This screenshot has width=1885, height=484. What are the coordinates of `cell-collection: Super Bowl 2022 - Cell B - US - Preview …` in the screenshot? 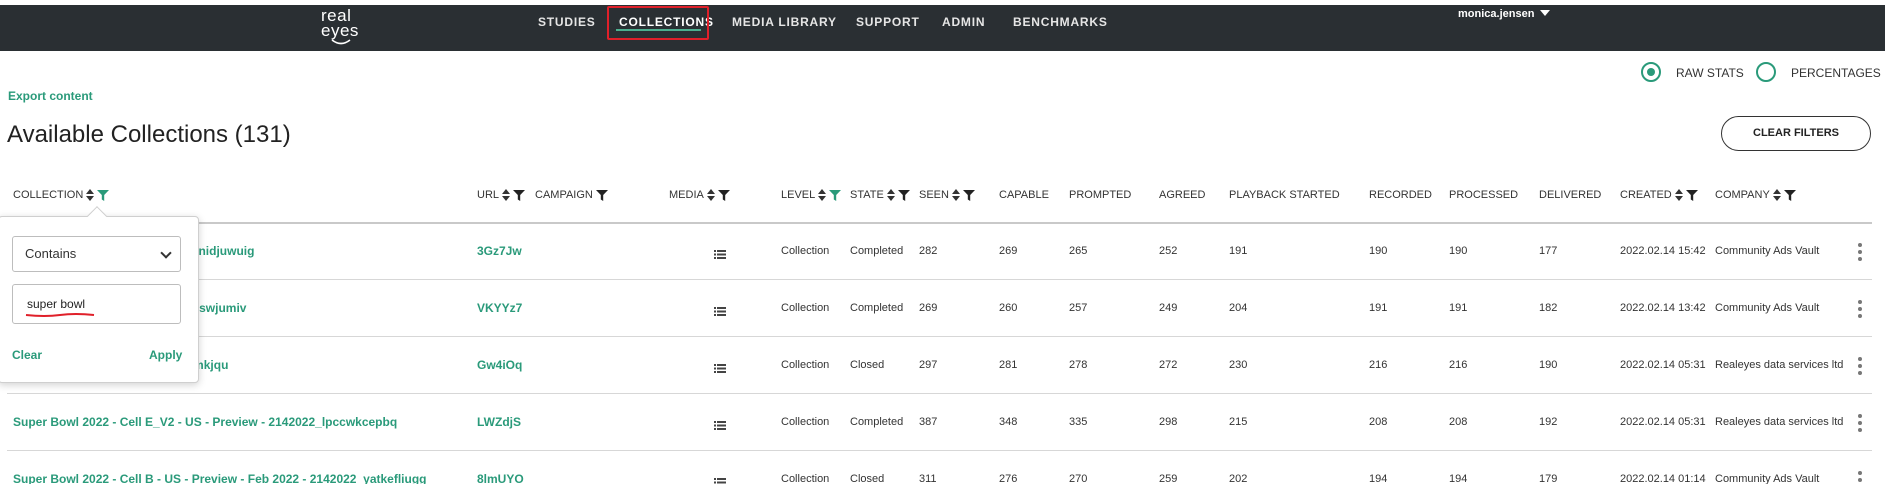 It's located at (220, 478).